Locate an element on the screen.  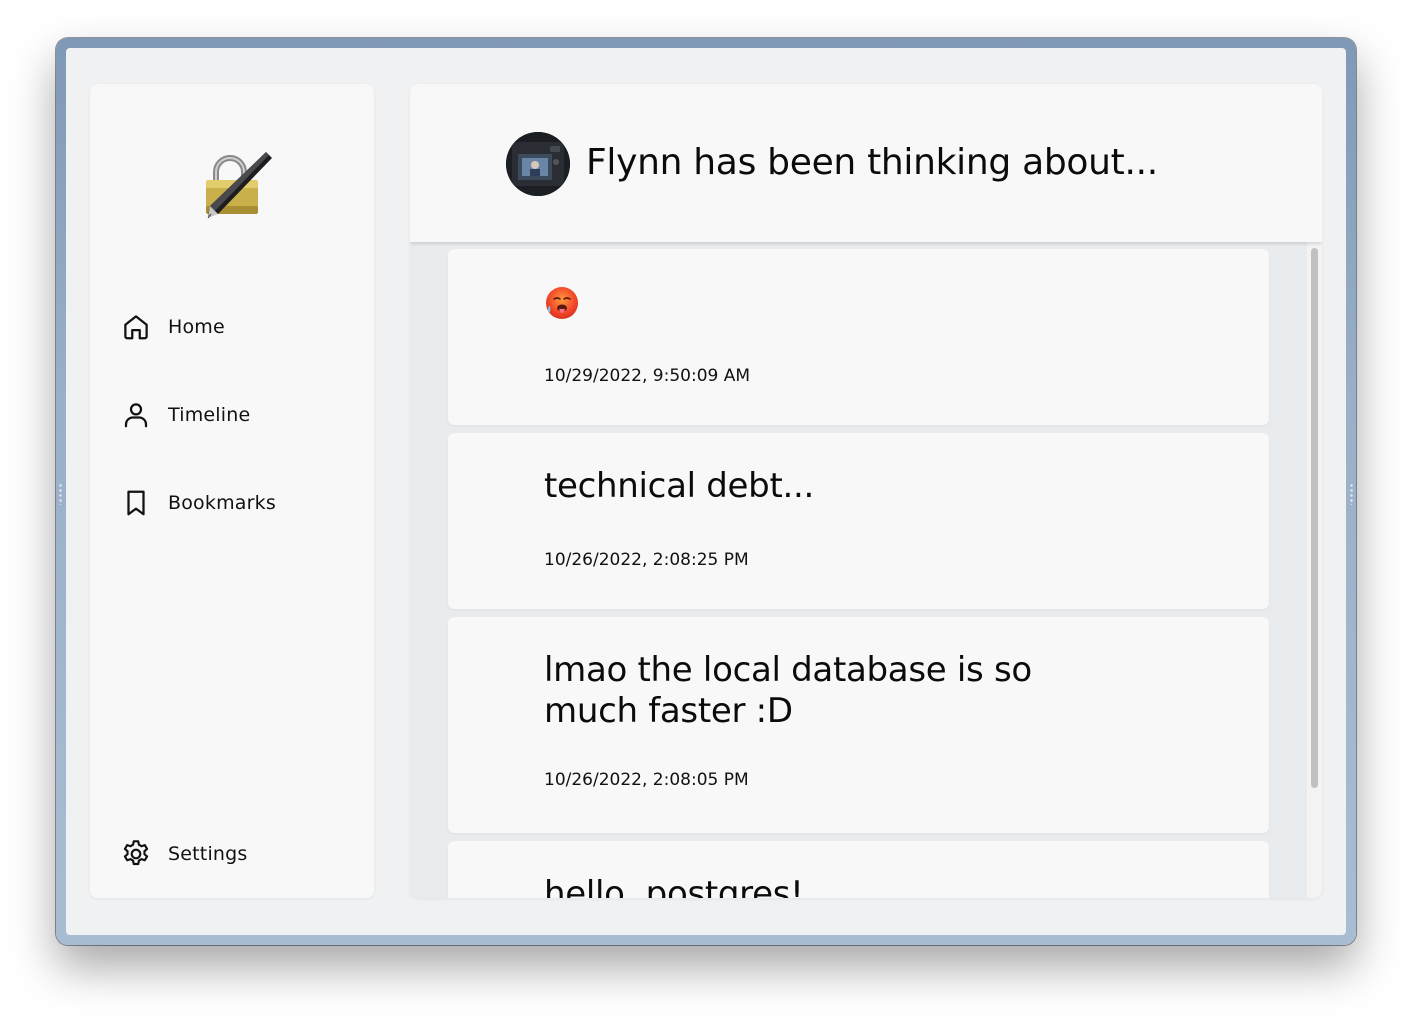
avatar is located at coordinates (538, 164).